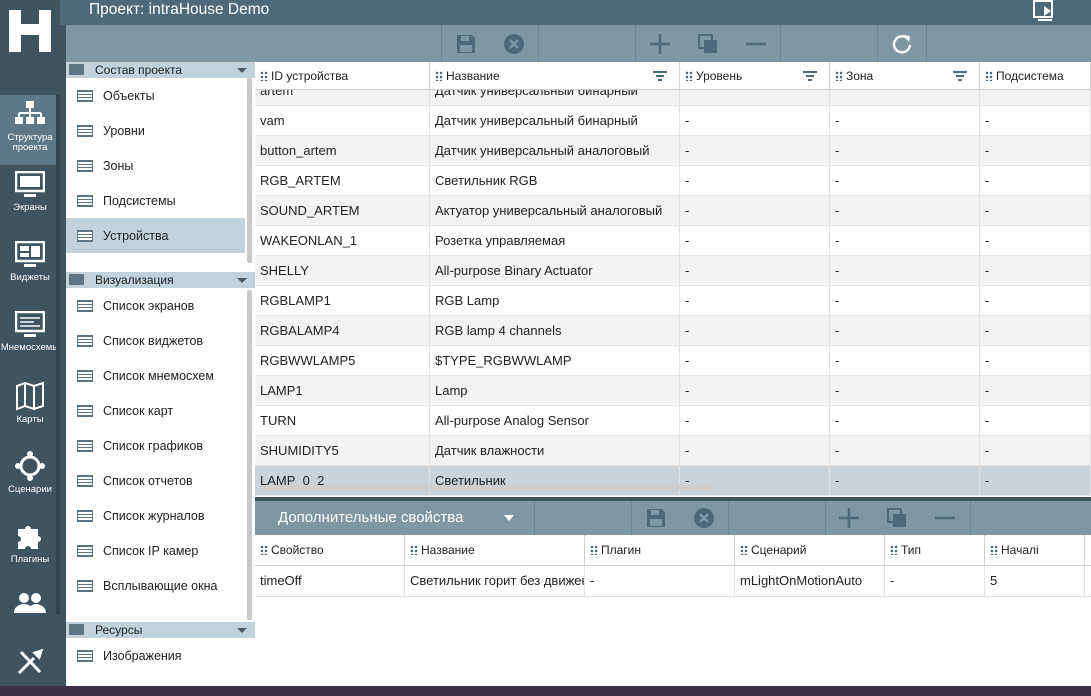 The image size is (1091, 696). What do you see at coordinates (342, 241) in the screenshot?
I see `table-cell: WAKEONLAN_1` at bounding box center [342, 241].